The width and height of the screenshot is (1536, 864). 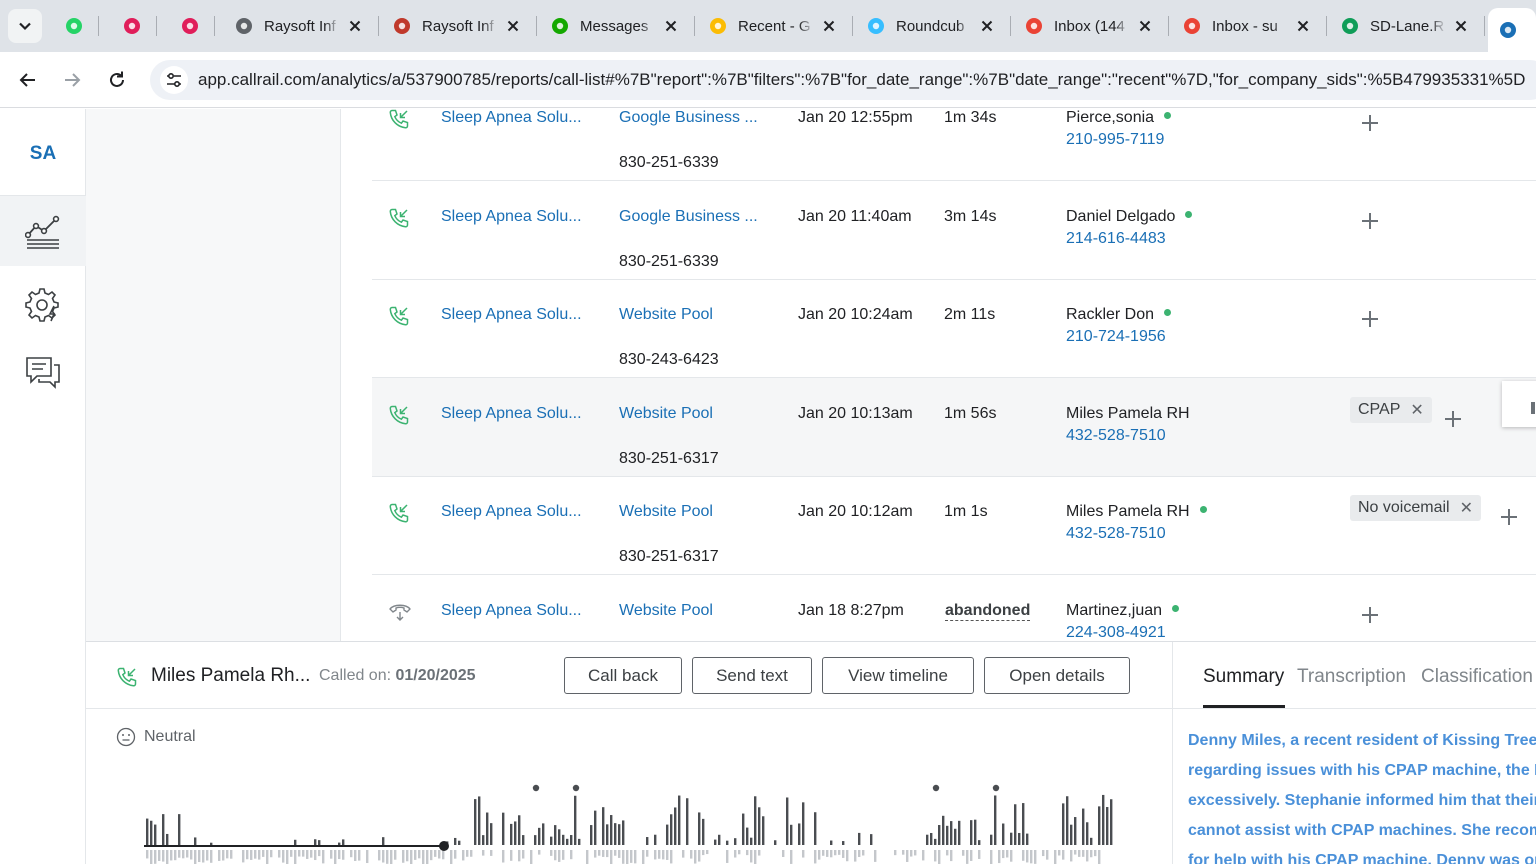 I want to click on caller-phone-link: 210-724-1956, so click(x=1116, y=337).